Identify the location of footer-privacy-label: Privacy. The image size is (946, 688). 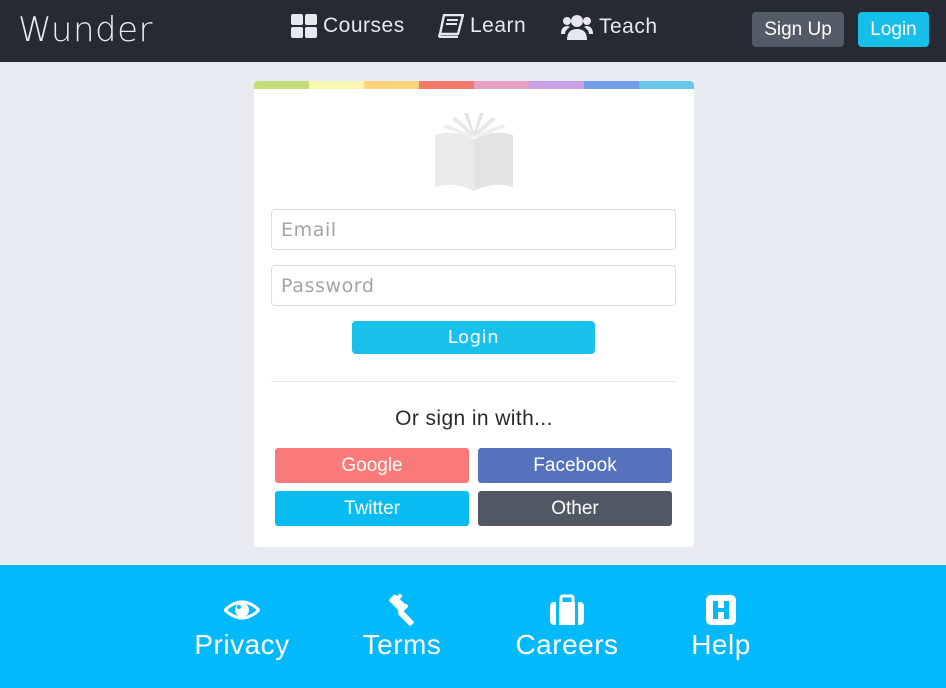
(242, 644).